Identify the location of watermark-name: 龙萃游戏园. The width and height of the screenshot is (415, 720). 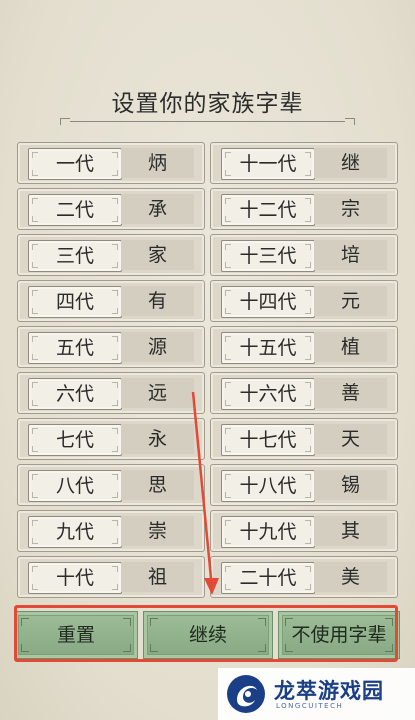
(329, 691).